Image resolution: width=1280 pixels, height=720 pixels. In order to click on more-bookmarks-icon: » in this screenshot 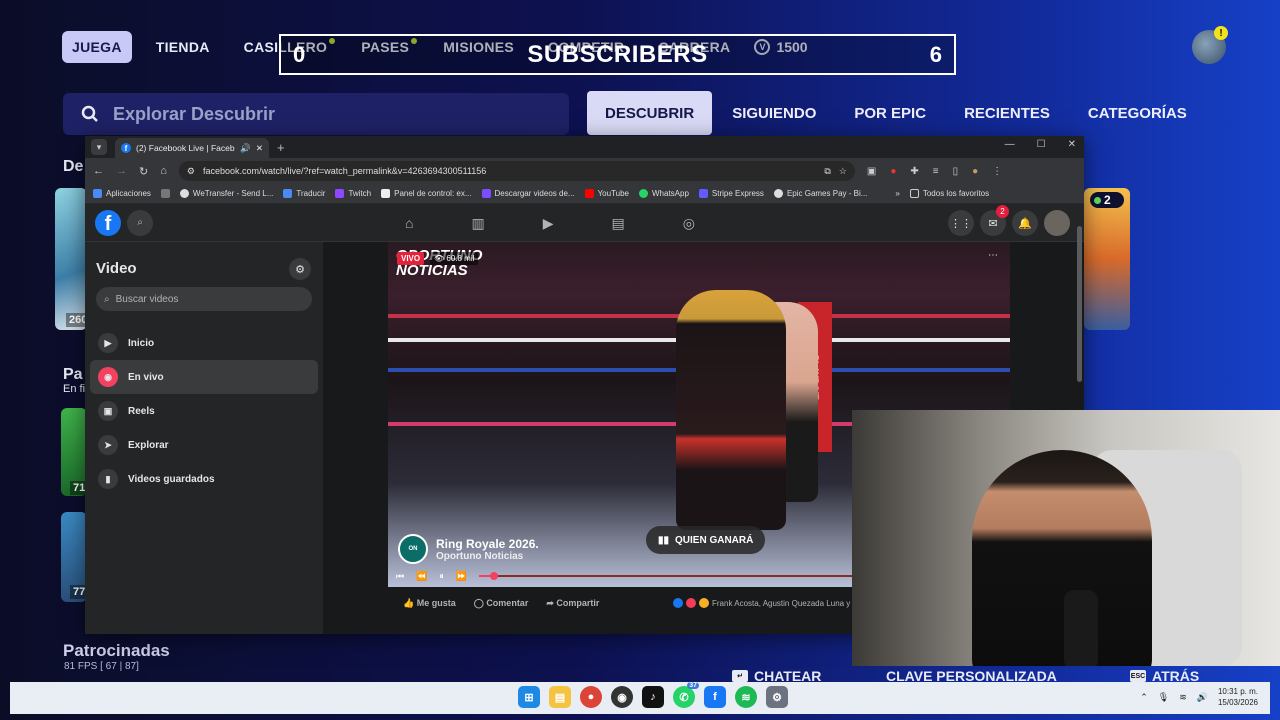, I will do `click(897, 193)`.